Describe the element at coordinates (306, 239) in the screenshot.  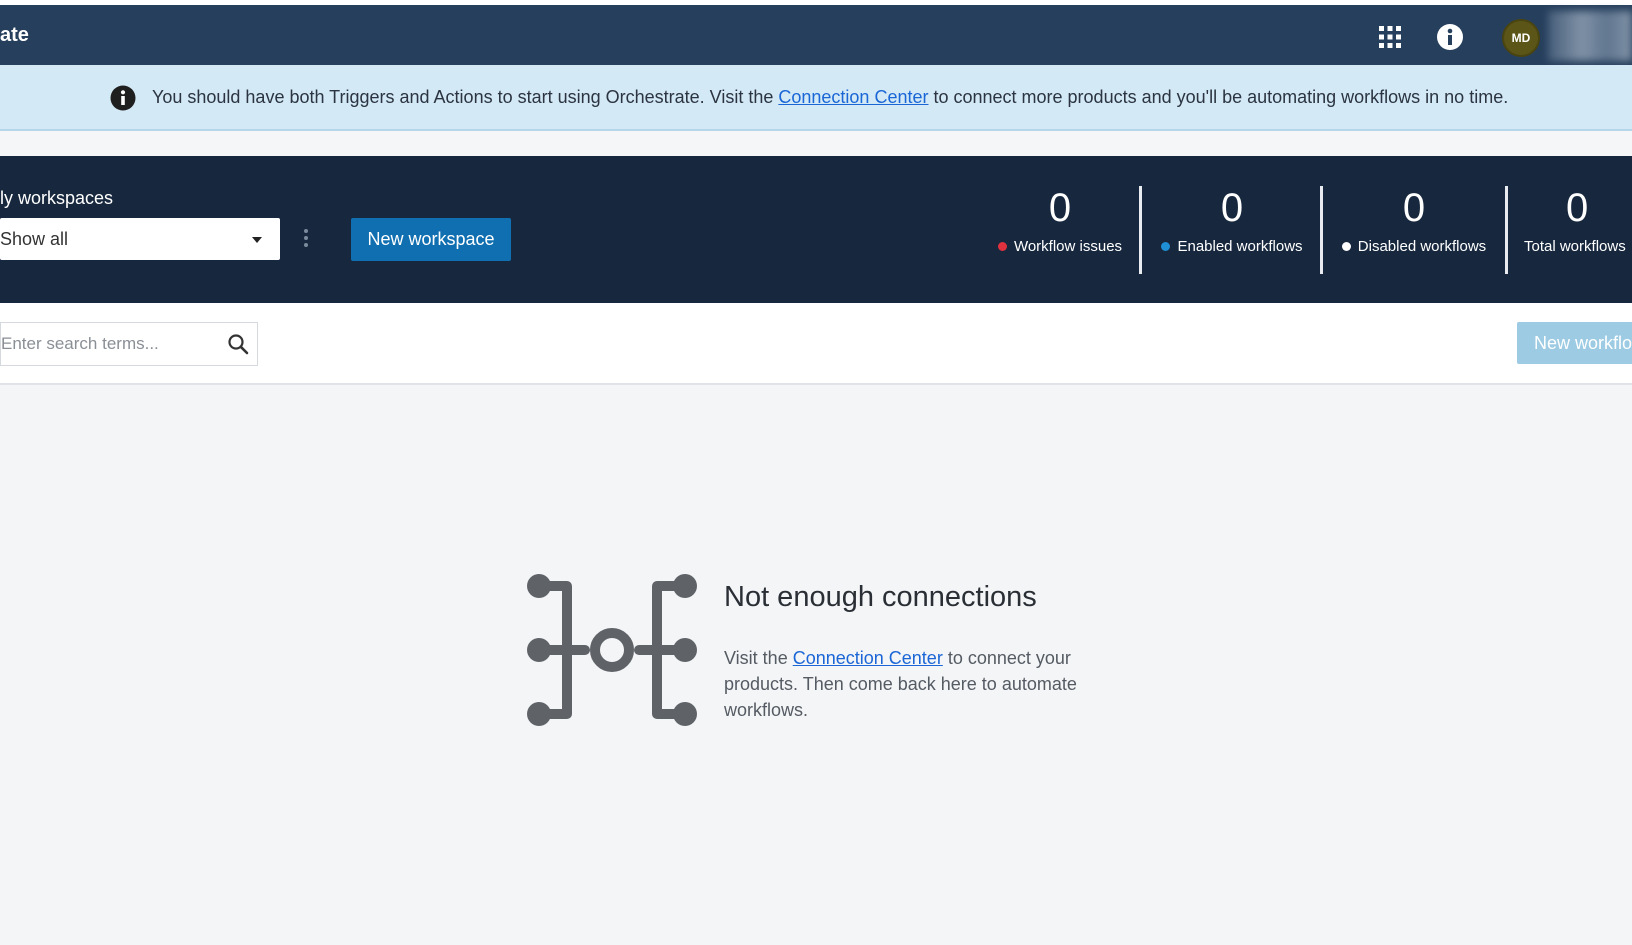
I see `more-options-icon` at that location.